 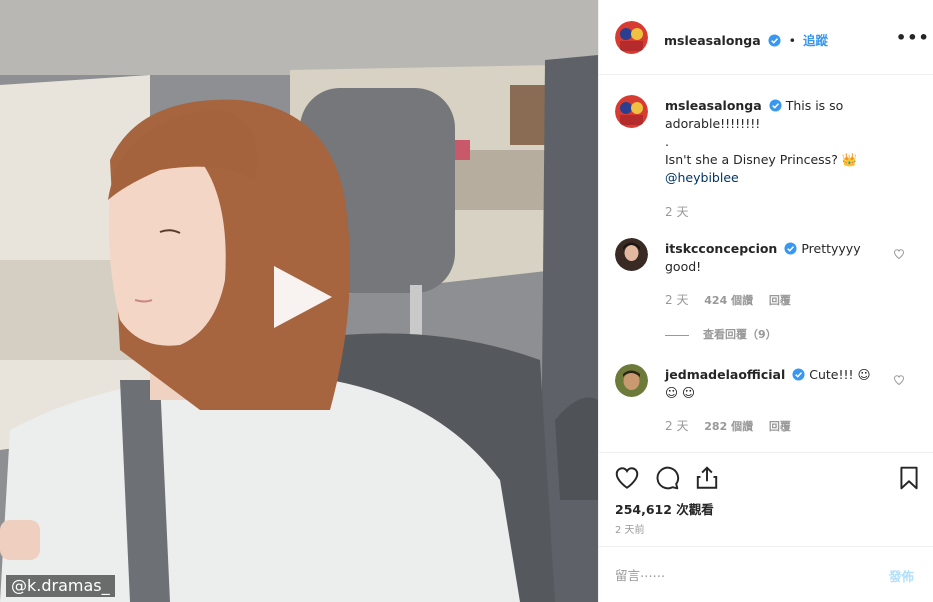 What do you see at coordinates (766, 499) in the screenshot?
I see `post-actions: 254,612 次觀看 2 天前` at bounding box center [766, 499].